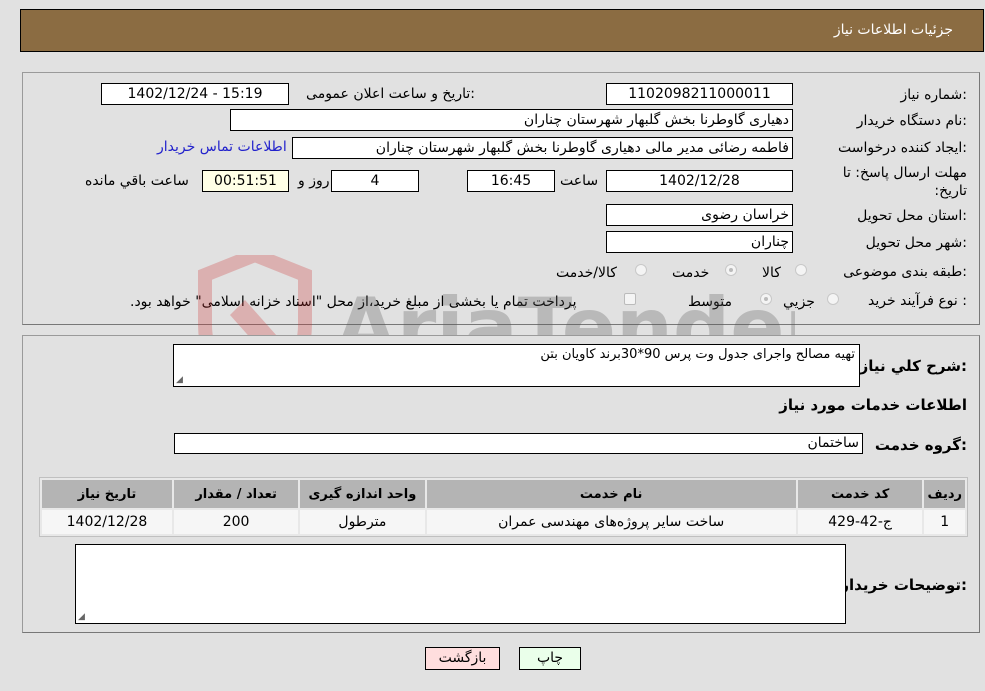 This screenshot has width=985, height=691. I want to click on process-label: نوع فرآیند خرید :, so click(917, 301).